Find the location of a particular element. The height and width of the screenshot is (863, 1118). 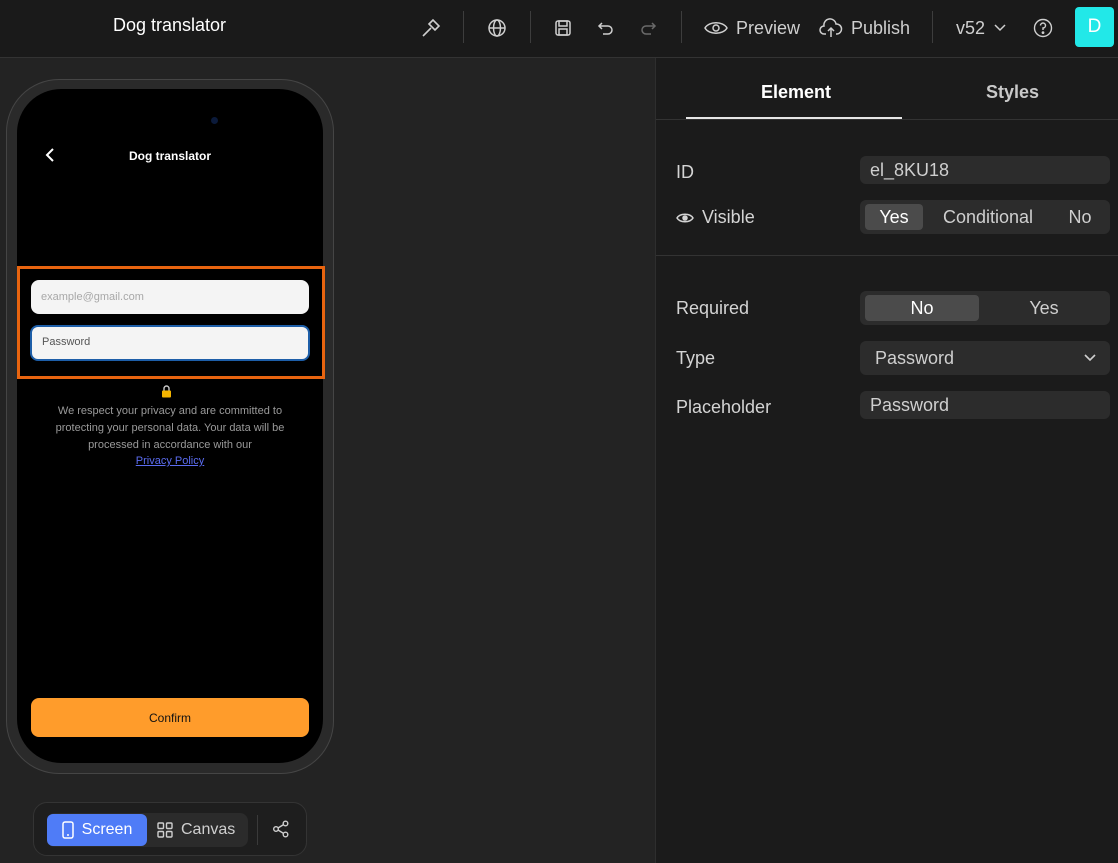

bottom-toolbar: Screen Canvas is located at coordinates (170, 829).